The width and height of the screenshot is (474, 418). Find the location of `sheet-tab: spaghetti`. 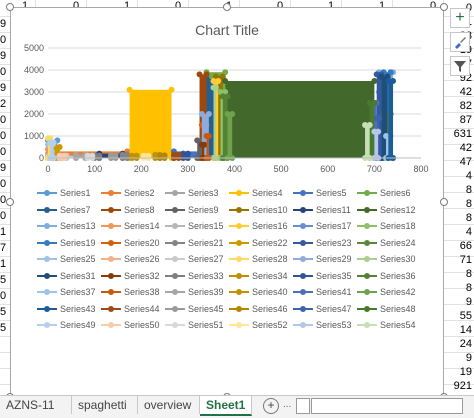

sheet-tab: spaghetti is located at coordinates (105, 405).